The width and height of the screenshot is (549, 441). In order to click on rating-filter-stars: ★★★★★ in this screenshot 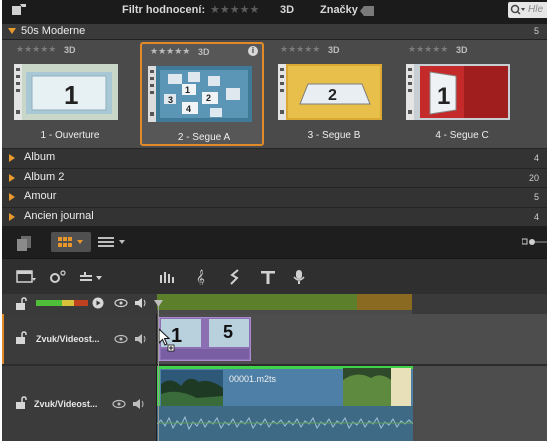, I will do `click(234, 9)`.